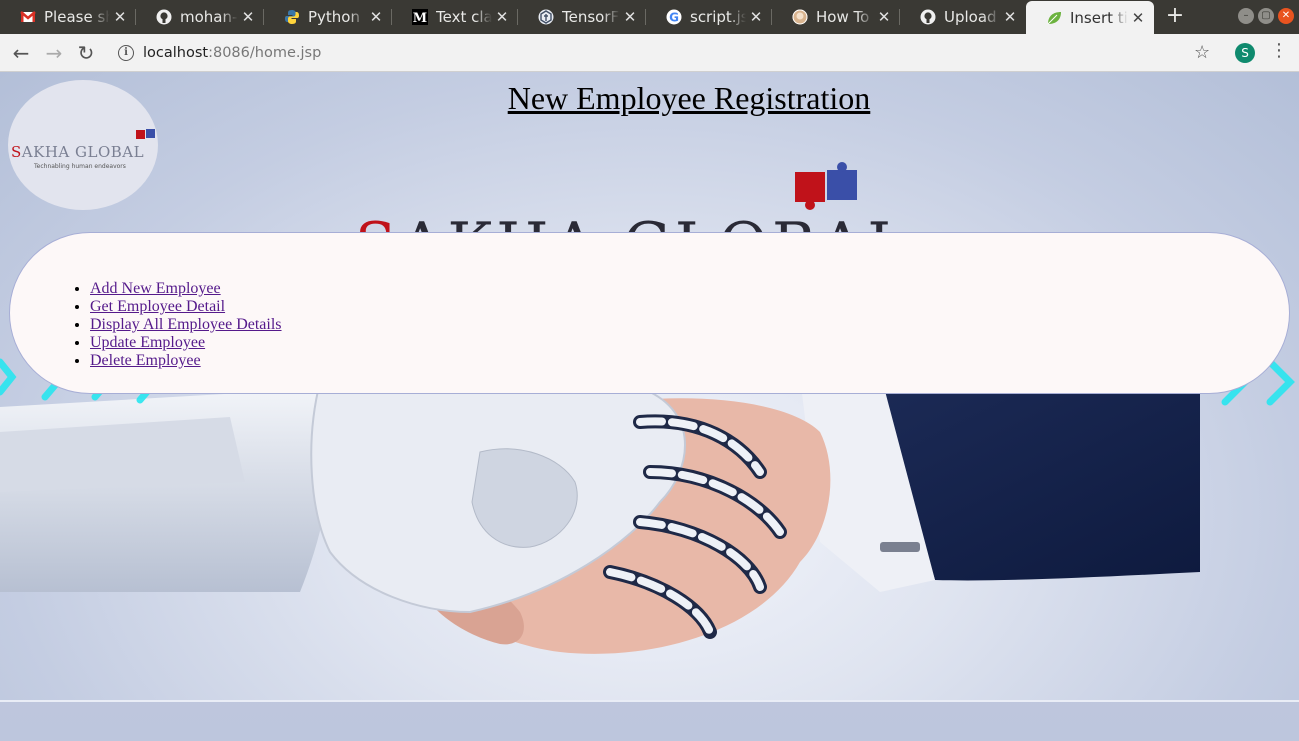  What do you see at coordinates (800, 17) in the screenshot?
I see `site-avatar-icon` at bounding box center [800, 17].